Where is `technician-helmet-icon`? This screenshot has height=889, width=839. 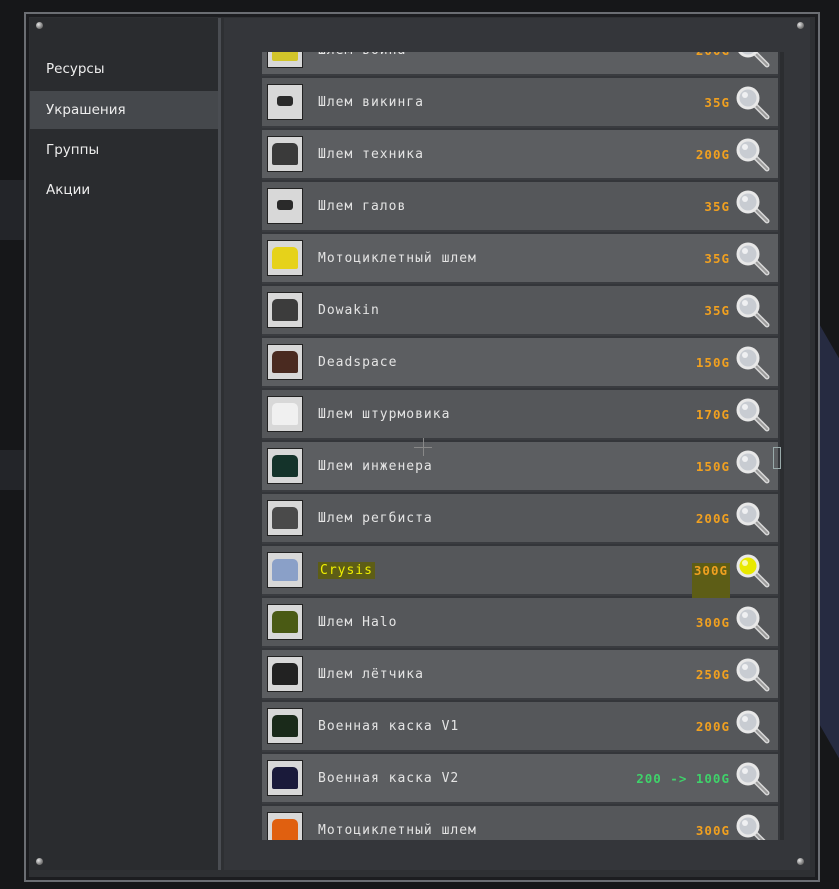 technician-helmet-icon is located at coordinates (285, 154).